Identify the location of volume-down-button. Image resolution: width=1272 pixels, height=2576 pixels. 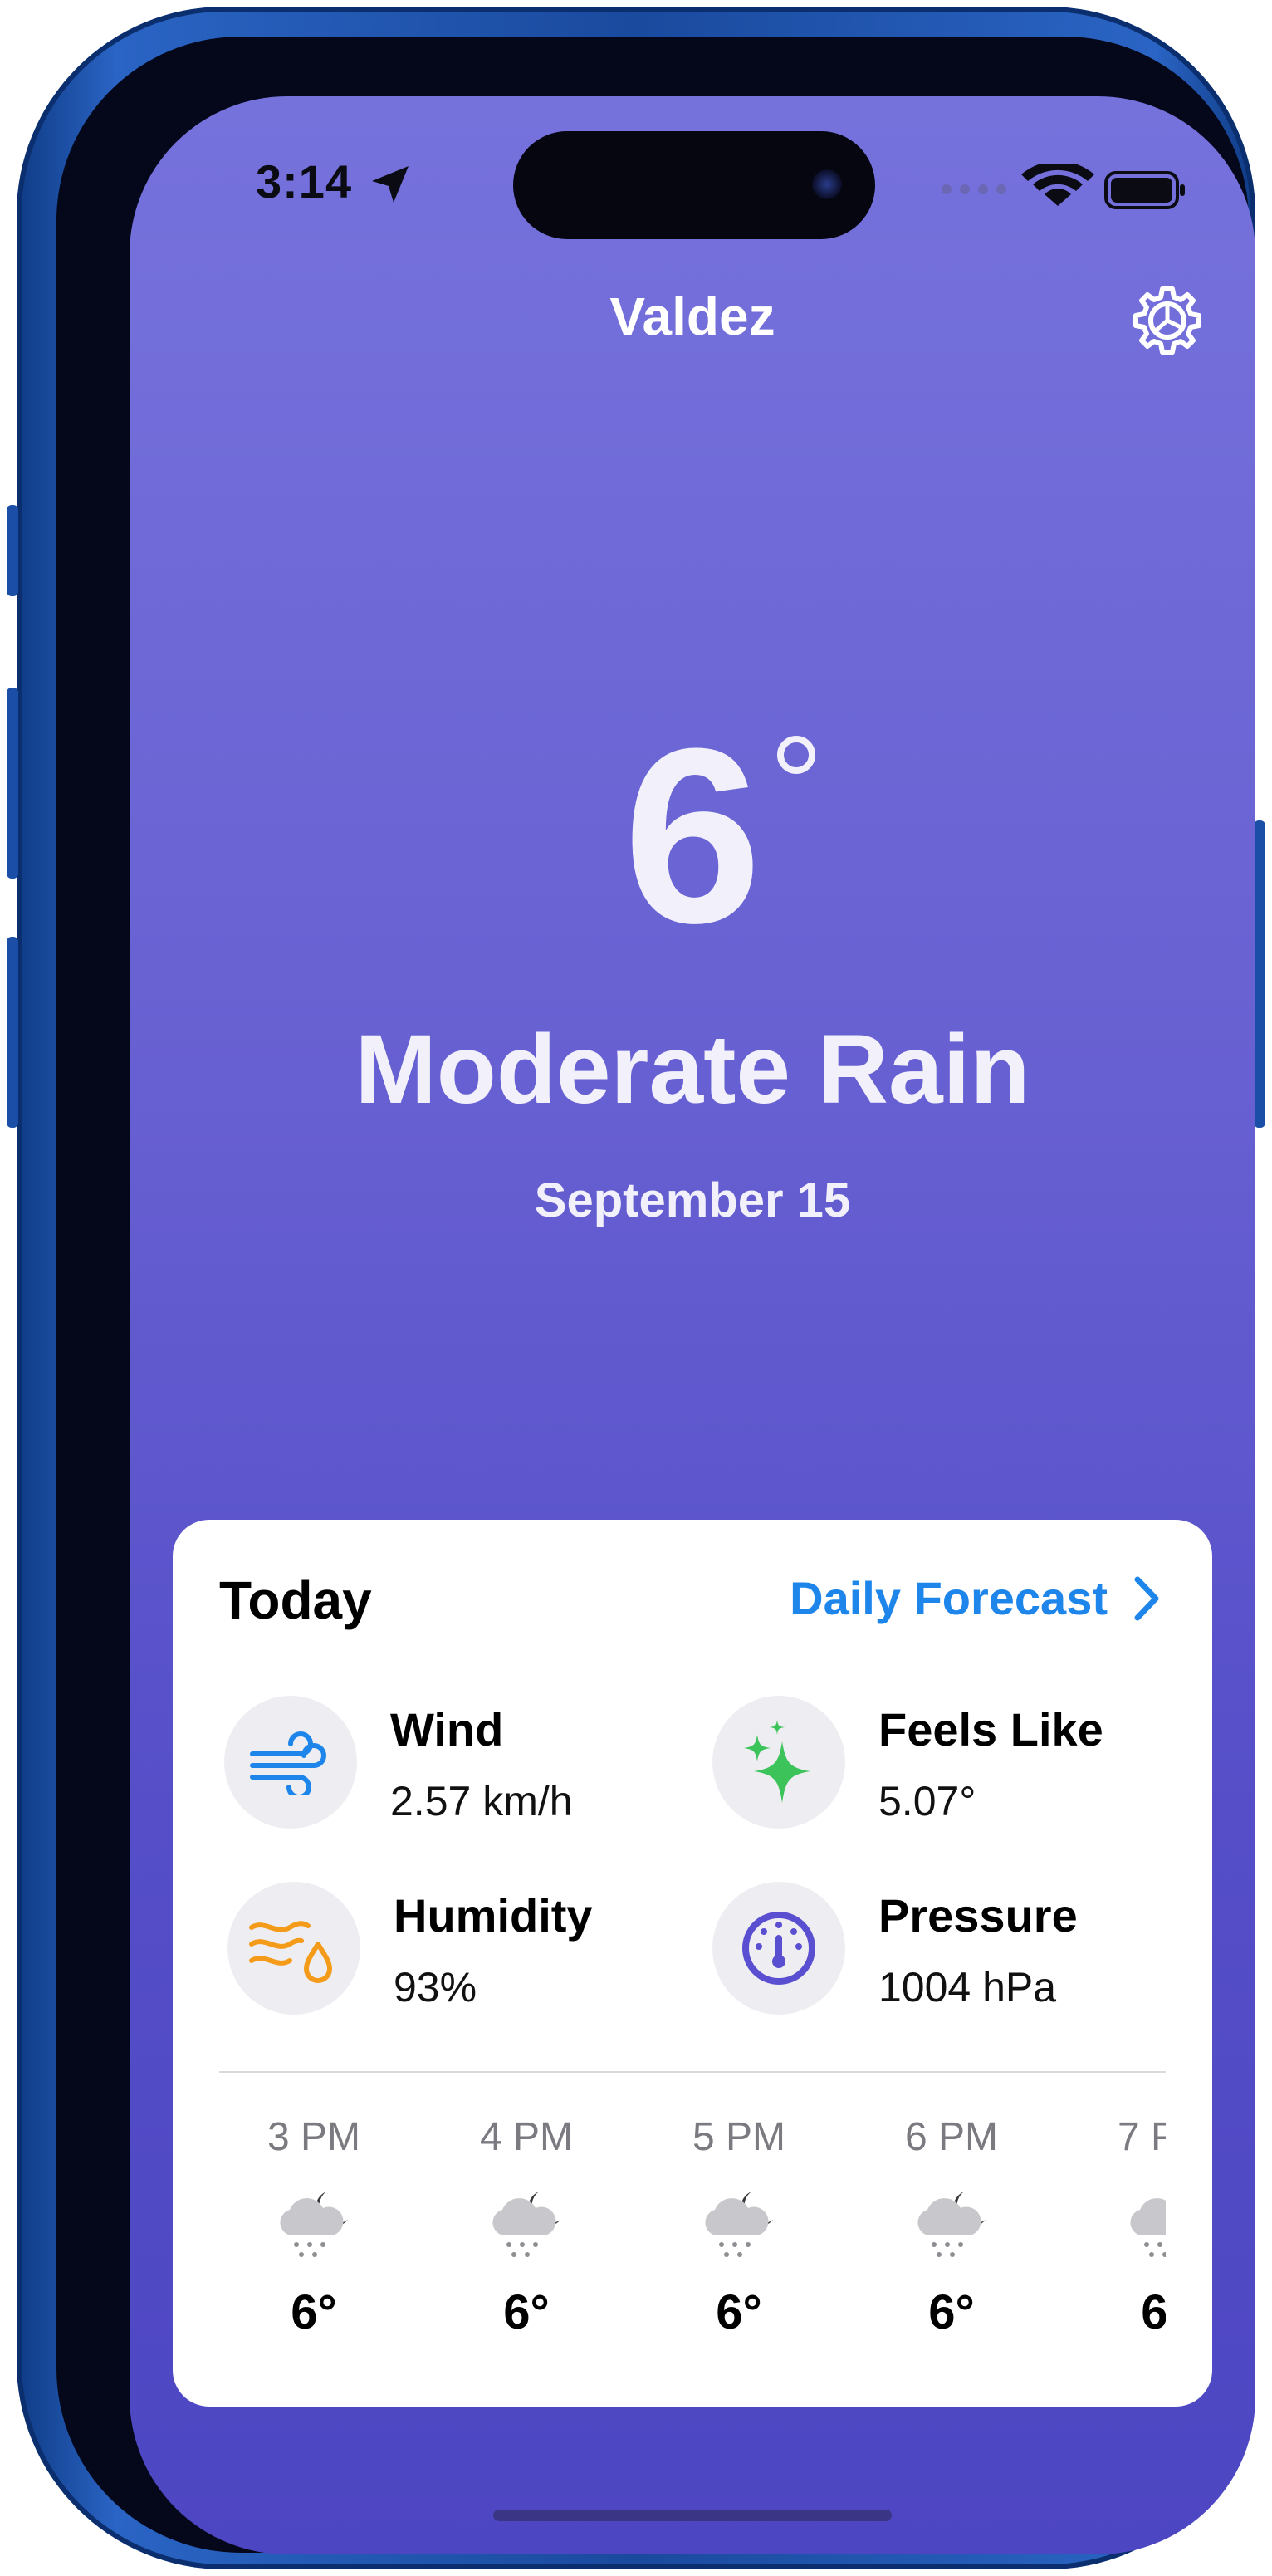
(13, 1033).